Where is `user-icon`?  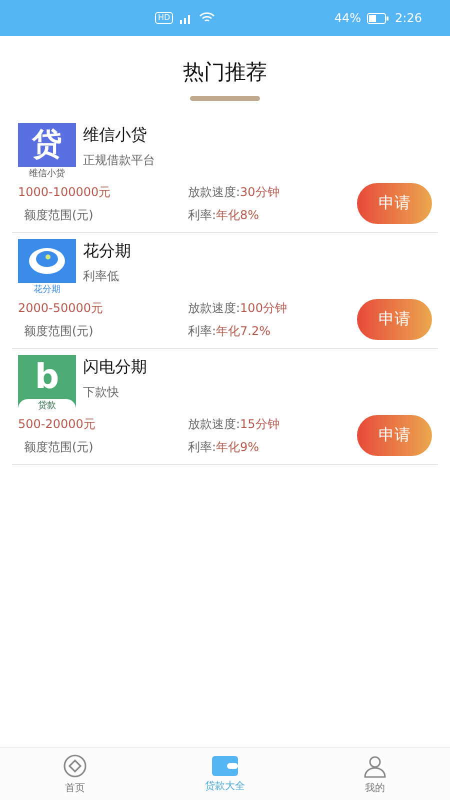
user-icon is located at coordinates (375, 766).